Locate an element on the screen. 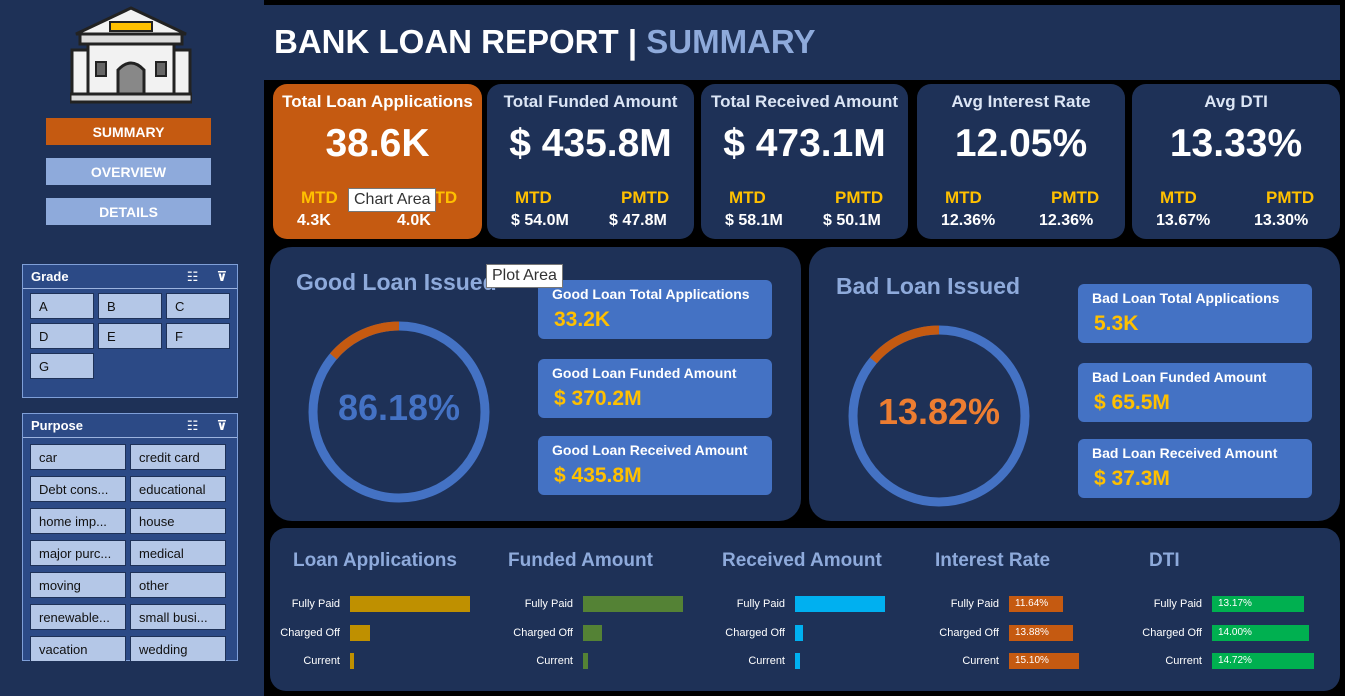 The height and width of the screenshot is (696, 1345). grade-chip: E is located at coordinates (130, 336).